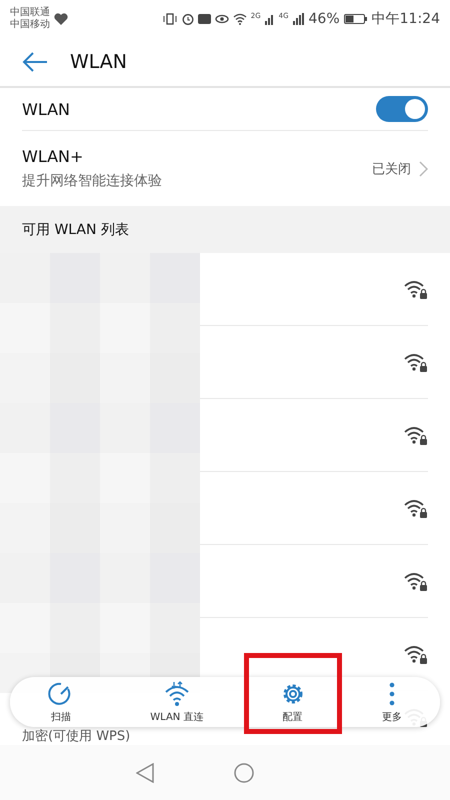 This screenshot has height=800, width=450. Describe the element at coordinates (46, 109) in the screenshot. I see `setting-label: WLAN` at that location.